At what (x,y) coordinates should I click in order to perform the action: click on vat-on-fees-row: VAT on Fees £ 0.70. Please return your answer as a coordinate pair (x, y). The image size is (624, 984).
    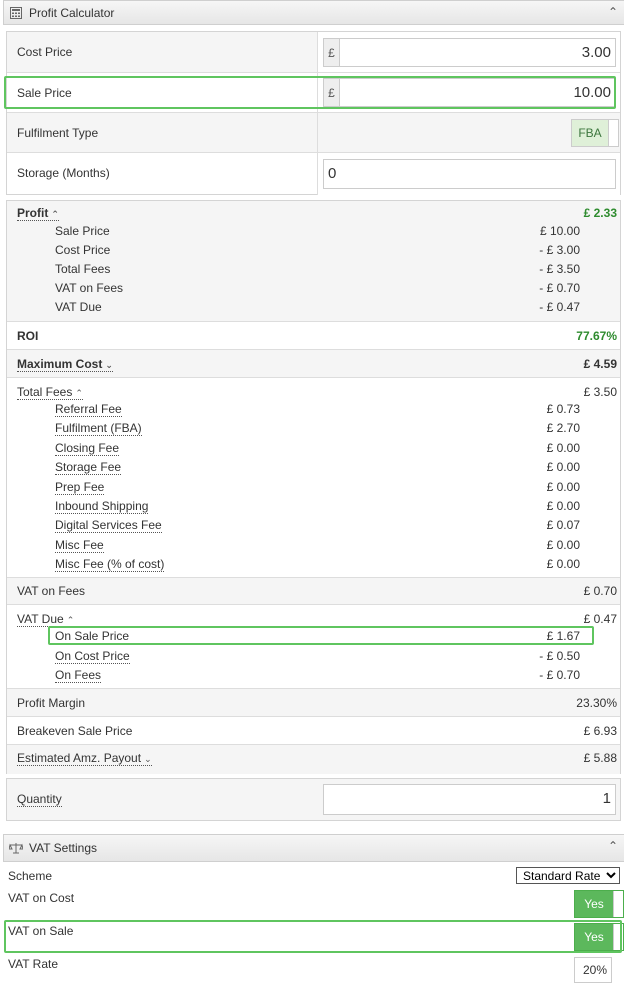
    Looking at the image, I should click on (313, 591).